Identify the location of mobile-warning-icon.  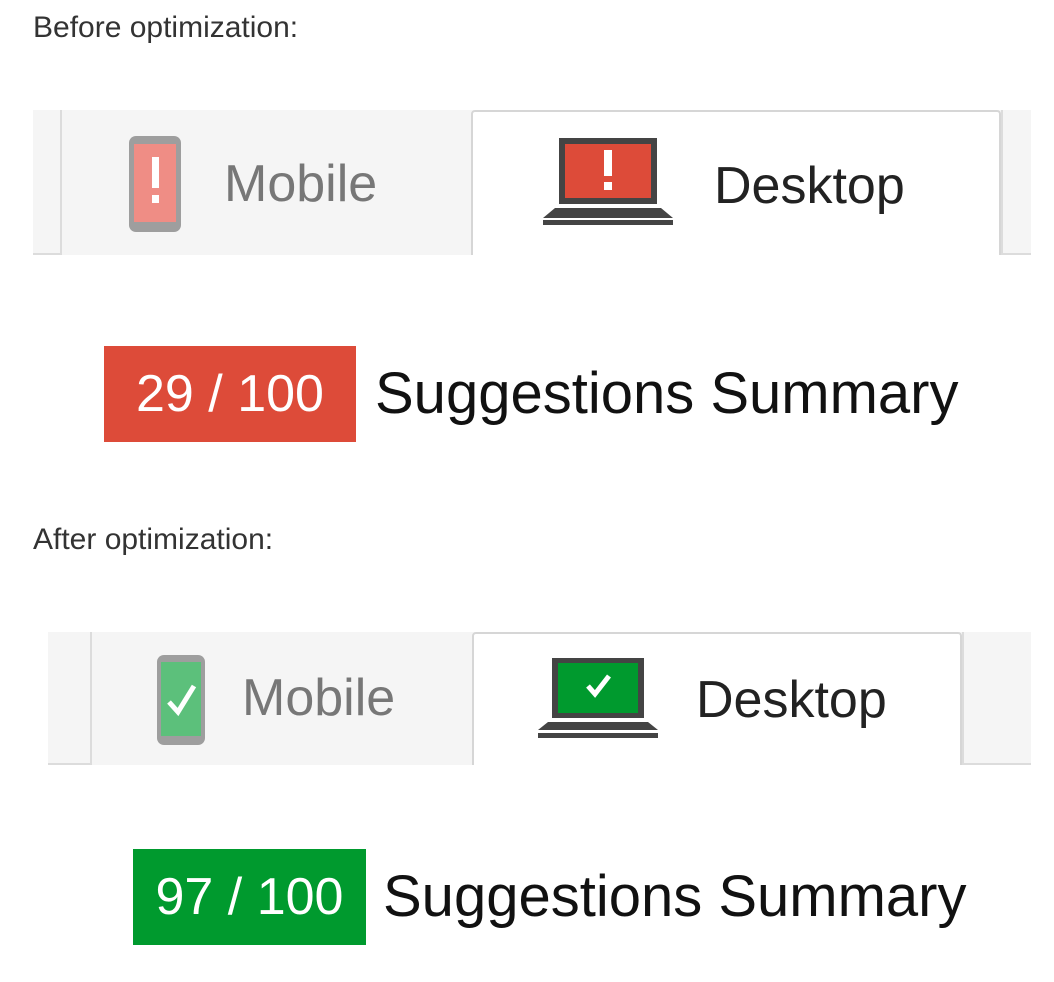
(155, 186).